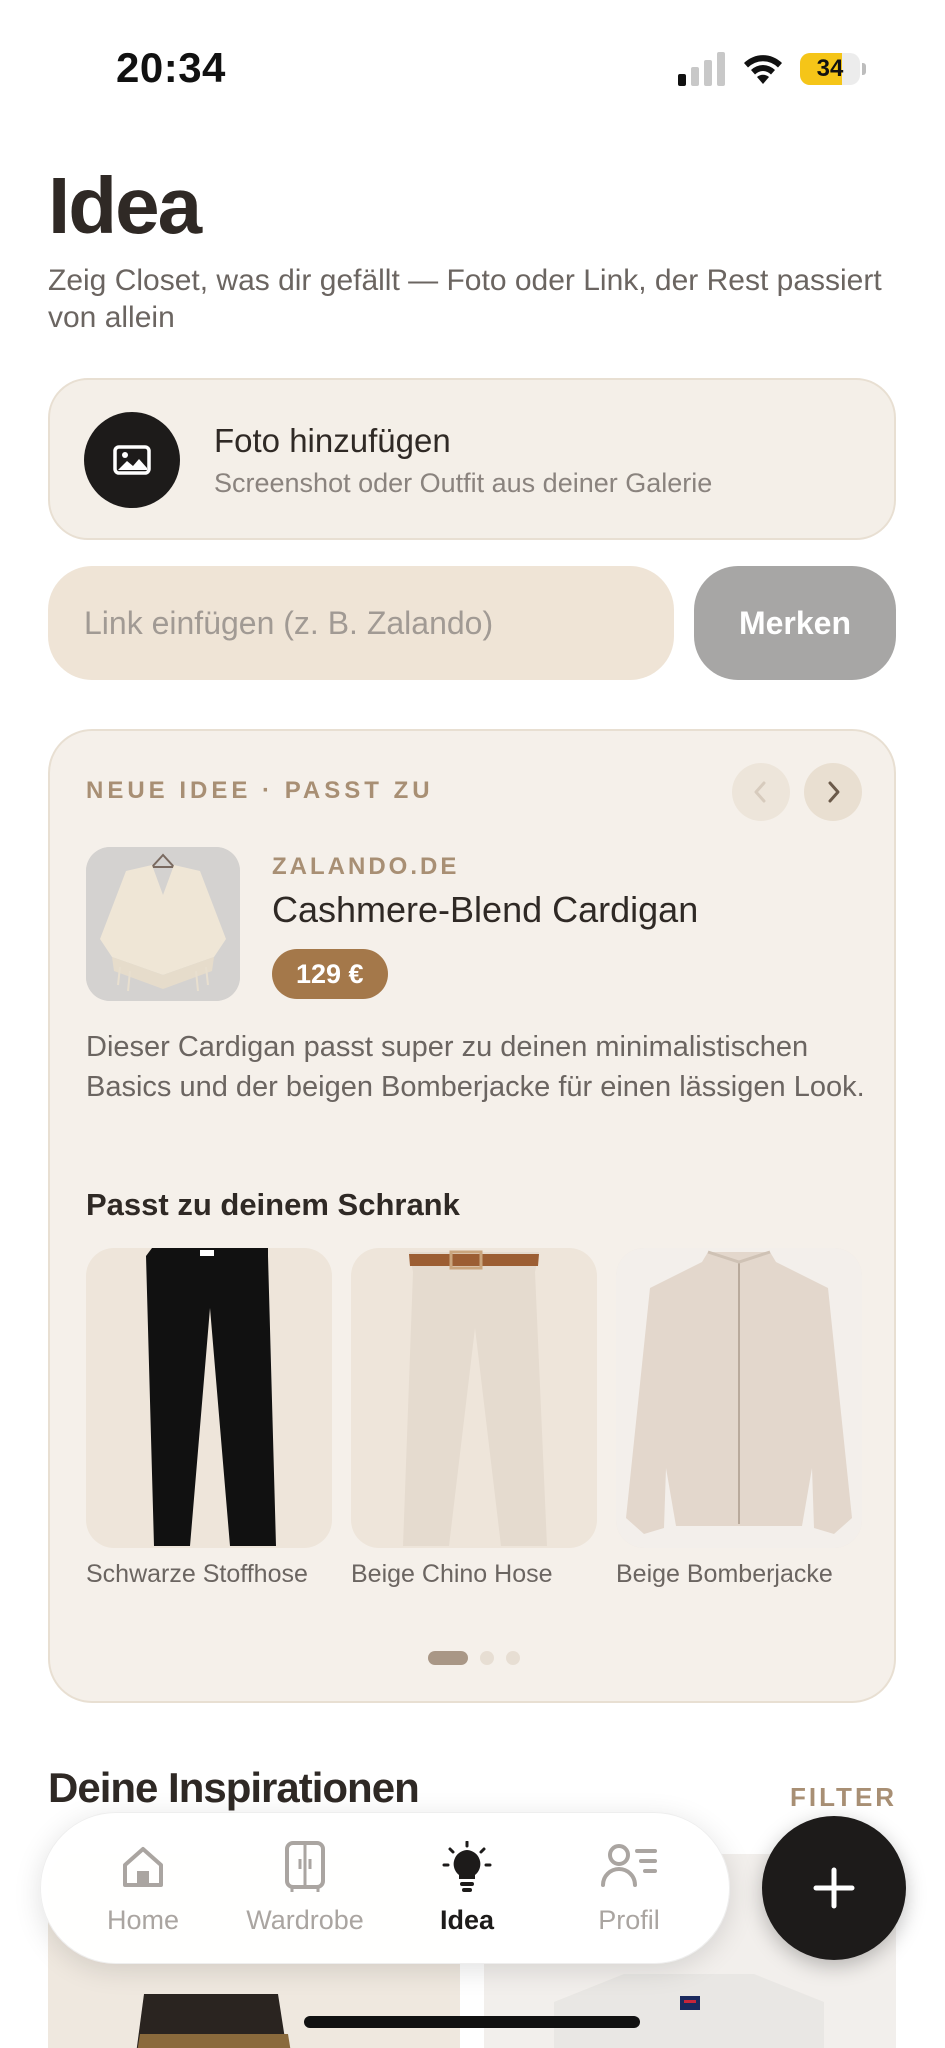  Describe the element at coordinates (330, 974) in the screenshot. I see `price-badge: 129 €` at that location.